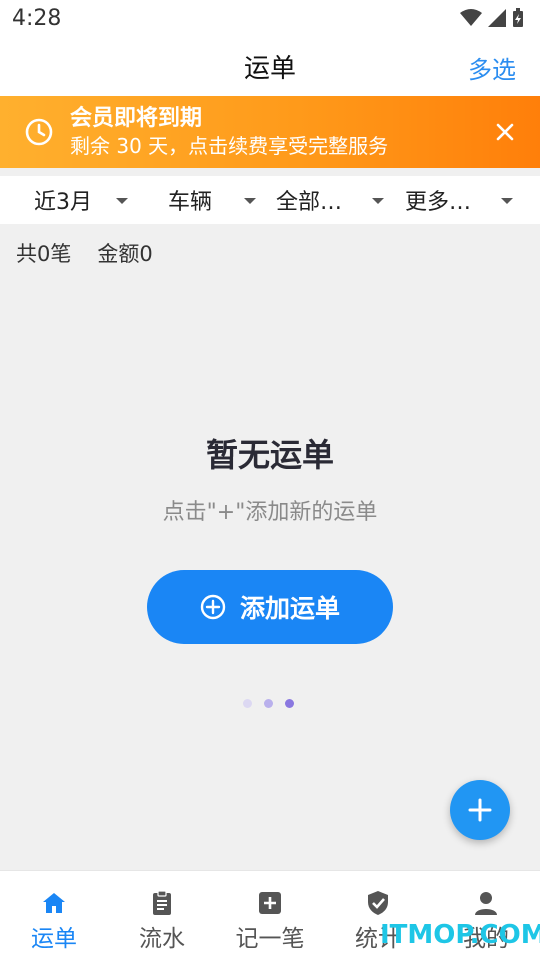  What do you see at coordinates (162, 915) in the screenshot?
I see `nav-item-flow: 流水` at bounding box center [162, 915].